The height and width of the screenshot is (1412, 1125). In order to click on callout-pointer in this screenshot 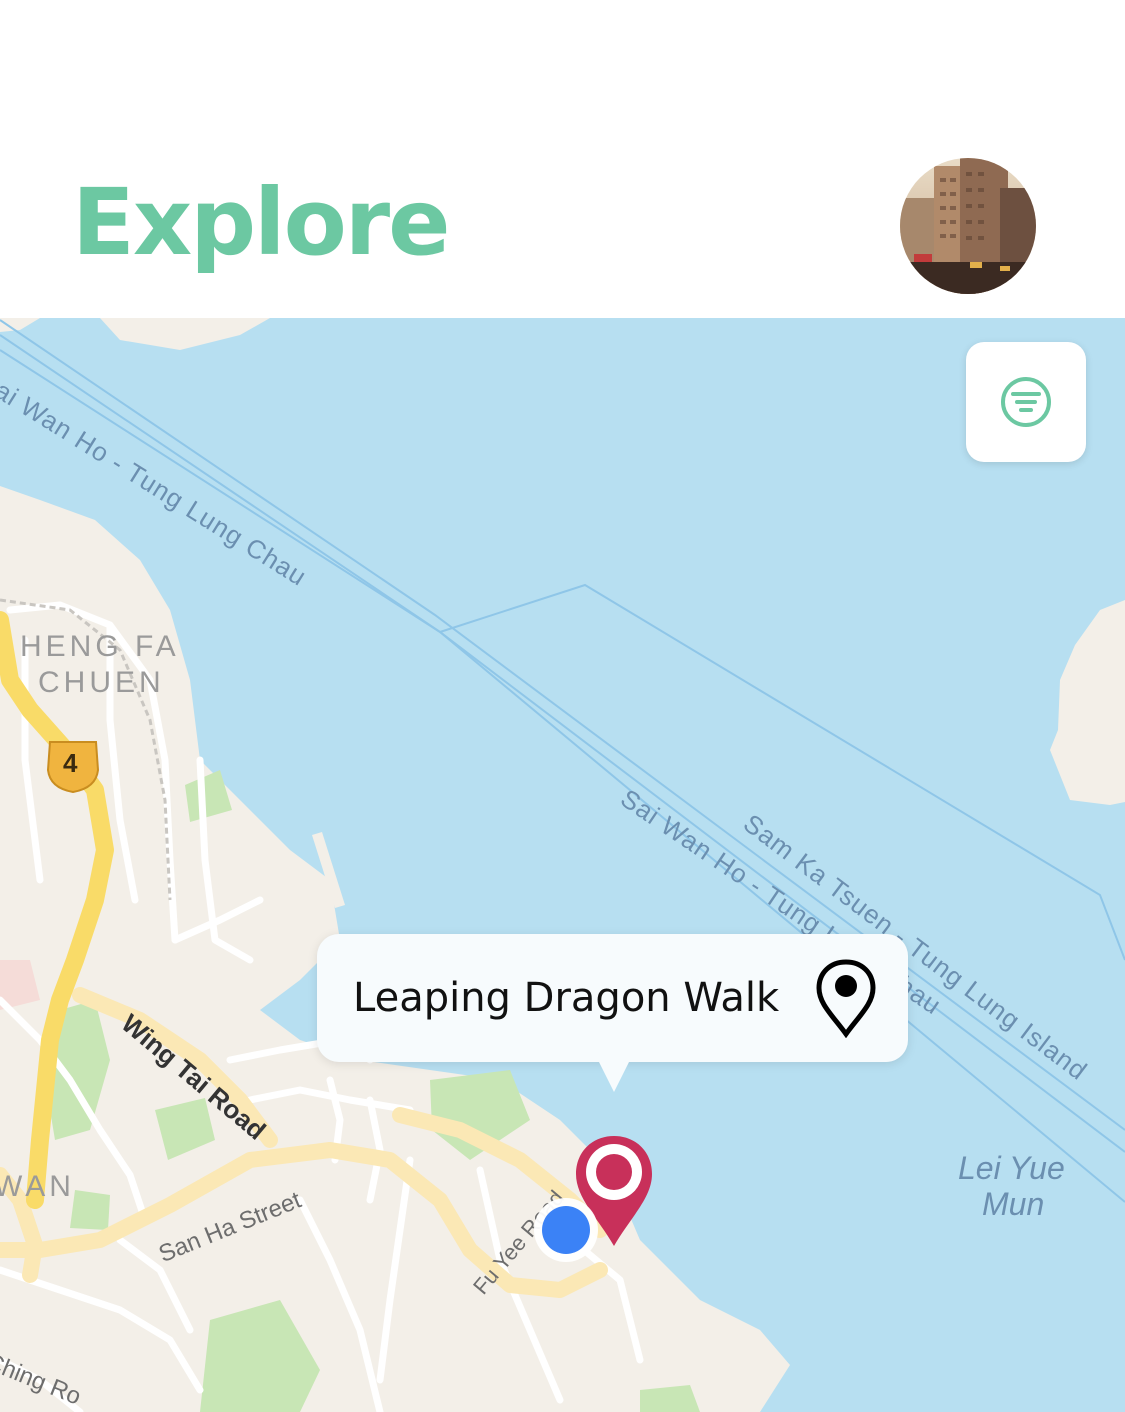, I will do `click(614, 1072)`.